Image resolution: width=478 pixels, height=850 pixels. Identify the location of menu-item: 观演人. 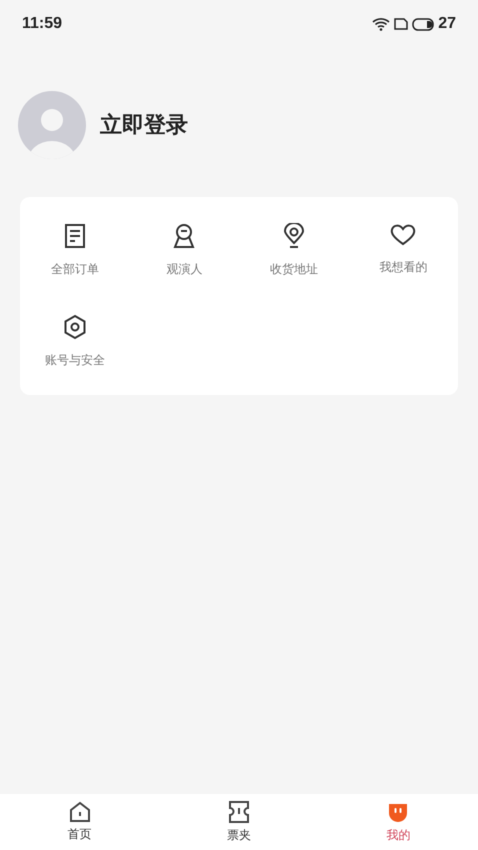
(184, 250).